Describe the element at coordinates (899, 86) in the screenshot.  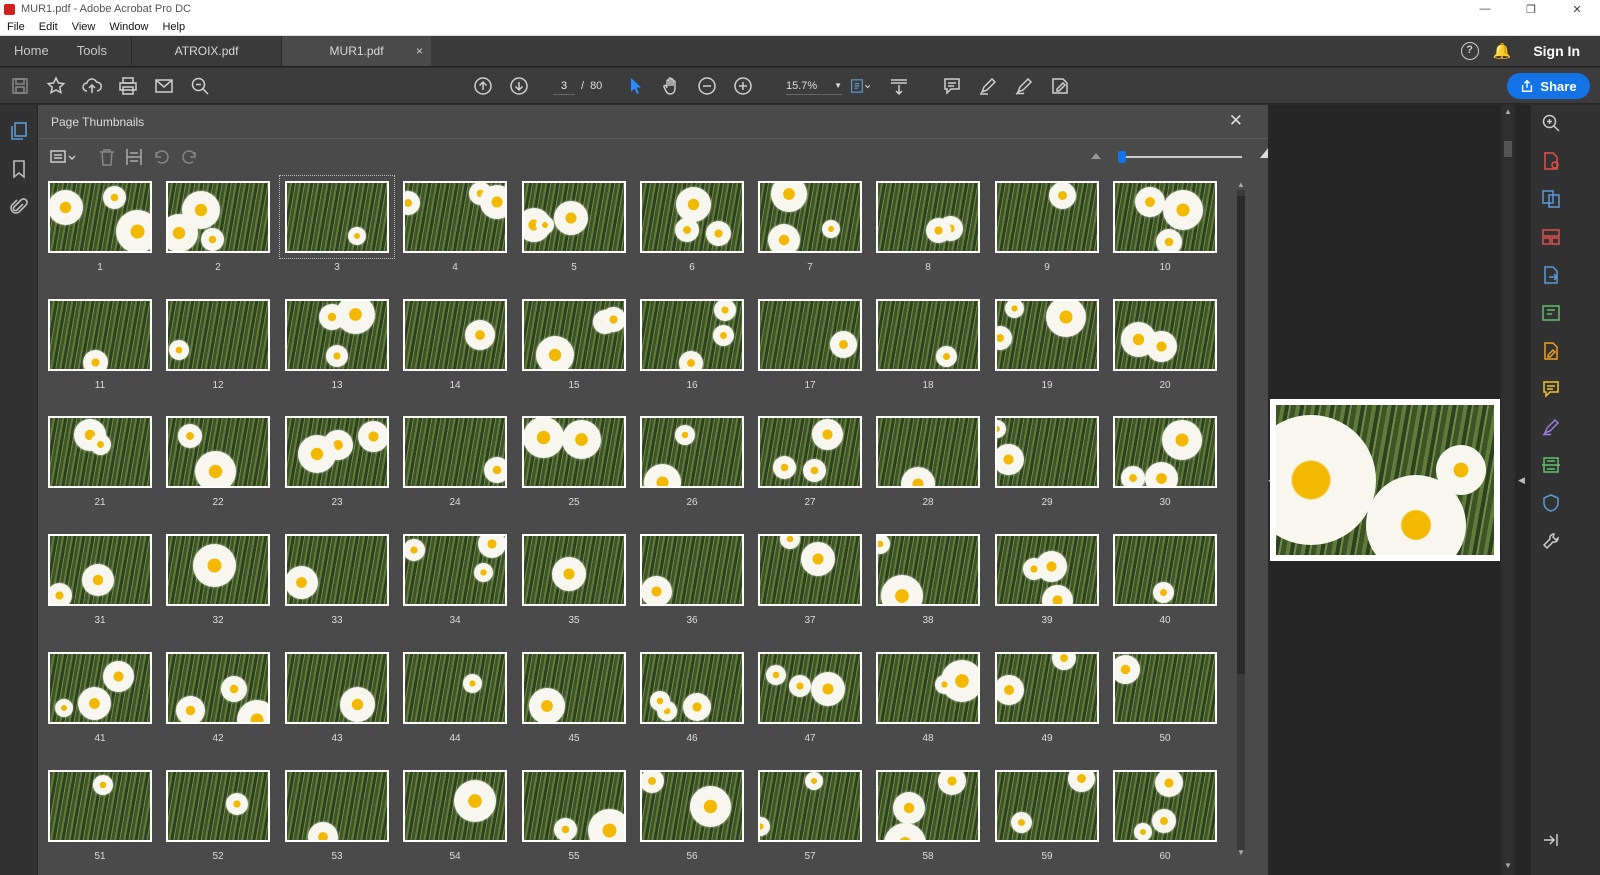
I see `scroll-mode-icon` at that location.